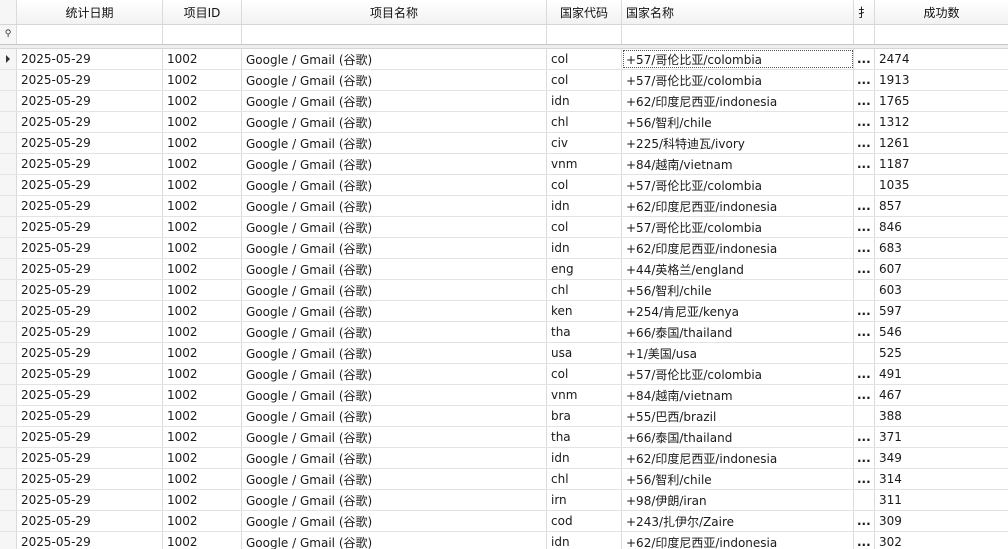 This screenshot has width=1008, height=549. Describe the element at coordinates (941, 227) in the screenshot. I see `cell-success-count: 846` at that location.